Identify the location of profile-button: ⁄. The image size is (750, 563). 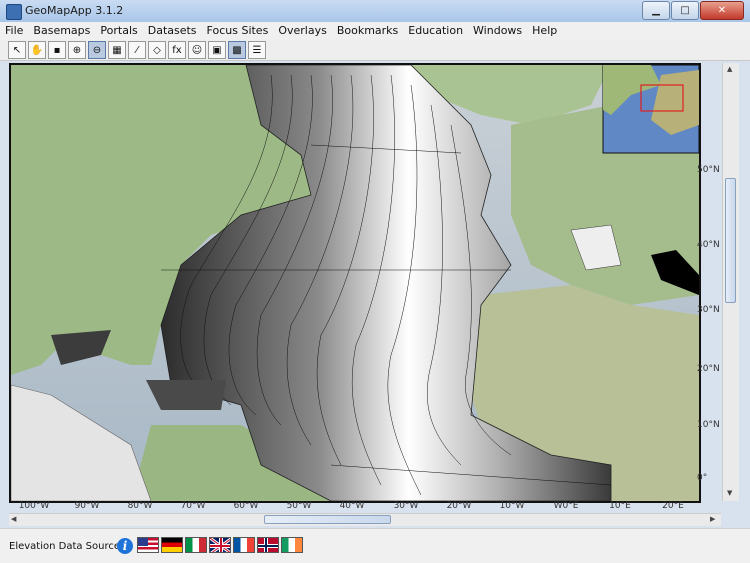
(137, 50).